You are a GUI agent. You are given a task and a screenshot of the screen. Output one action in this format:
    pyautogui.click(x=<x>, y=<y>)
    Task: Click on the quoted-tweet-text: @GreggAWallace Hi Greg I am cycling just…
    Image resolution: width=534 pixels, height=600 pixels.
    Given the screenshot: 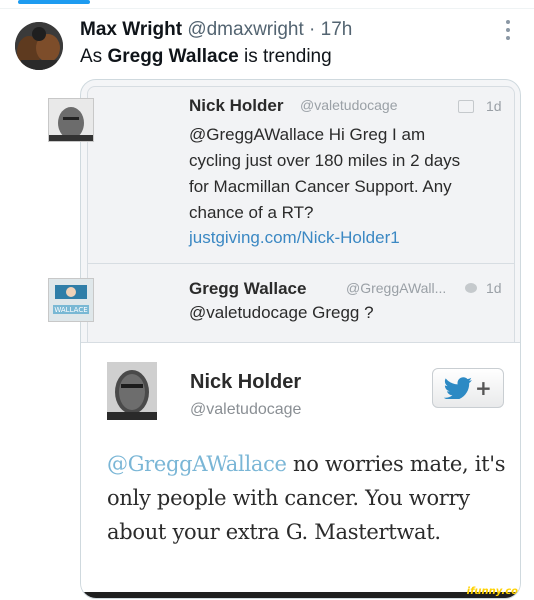 What is the action you would take?
    pyautogui.click(x=325, y=173)
    